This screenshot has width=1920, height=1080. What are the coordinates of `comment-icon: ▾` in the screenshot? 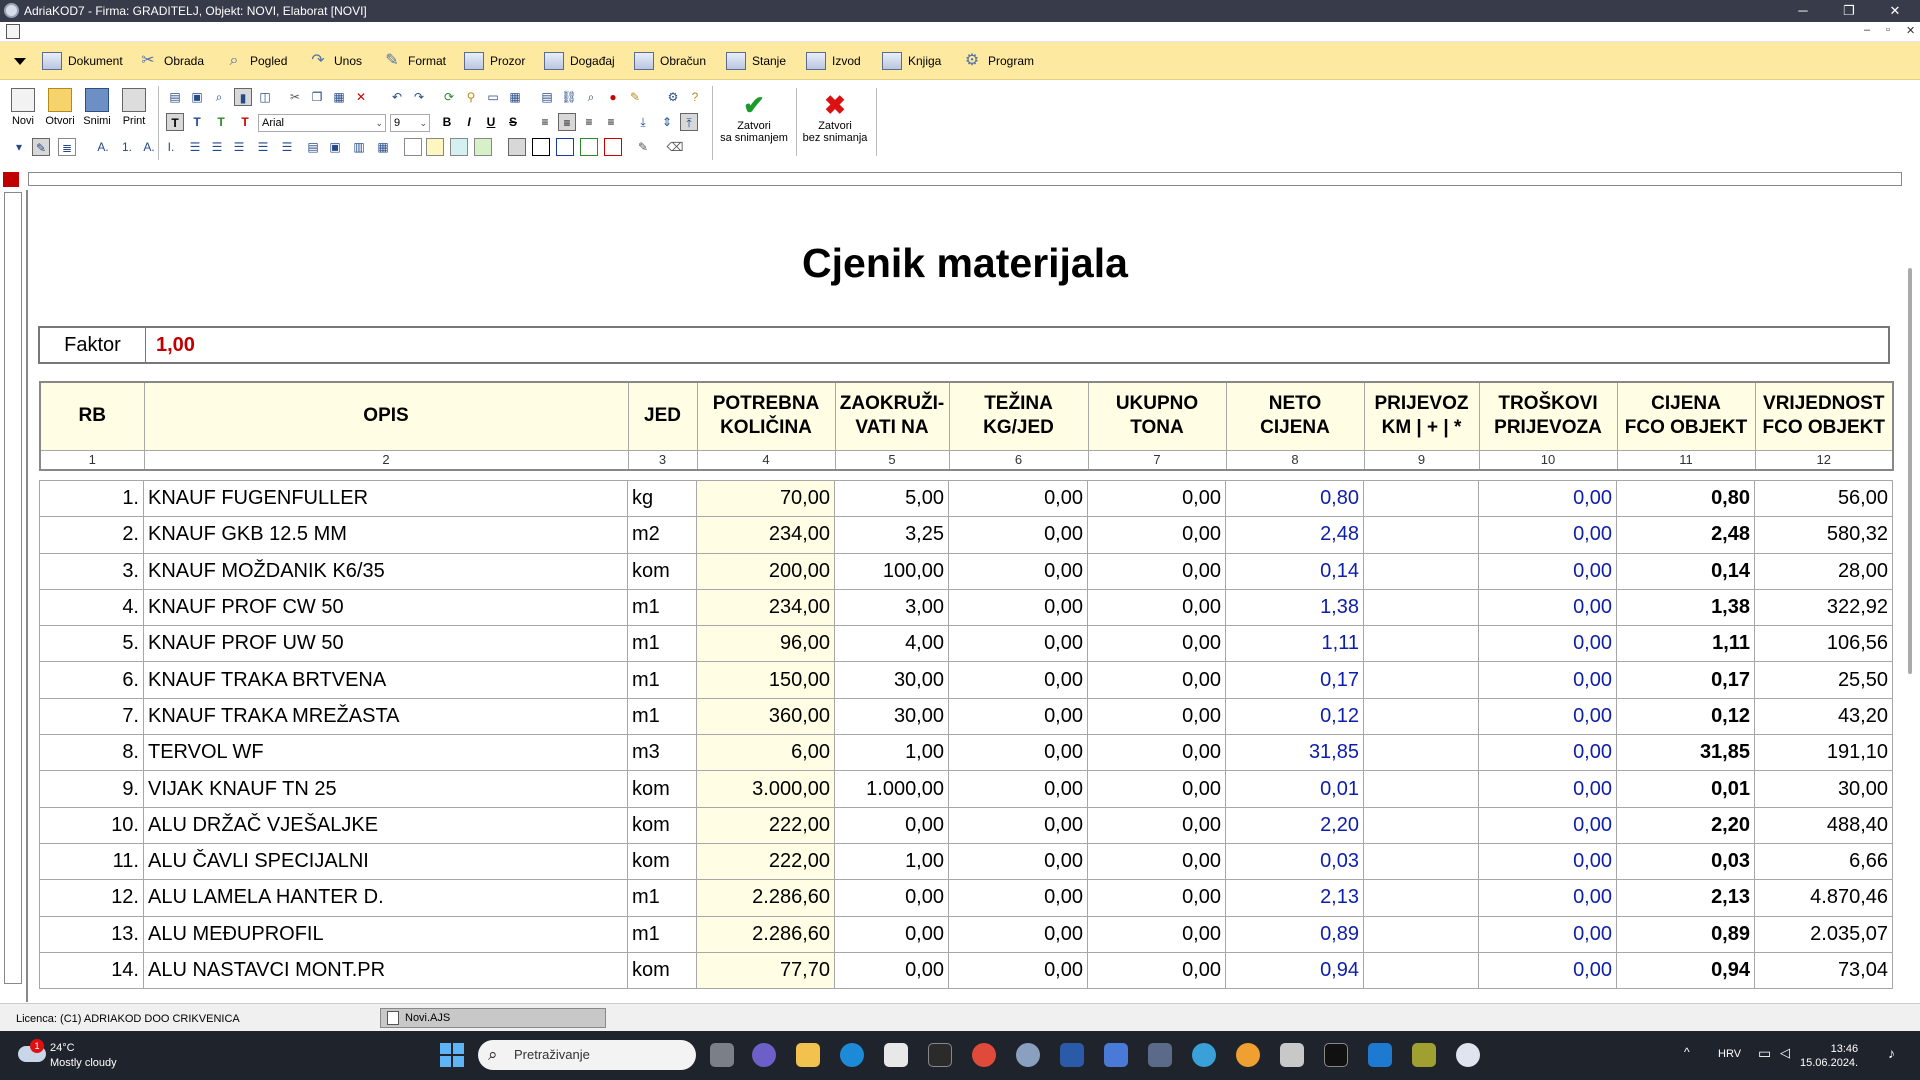 It's located at (19, 147).